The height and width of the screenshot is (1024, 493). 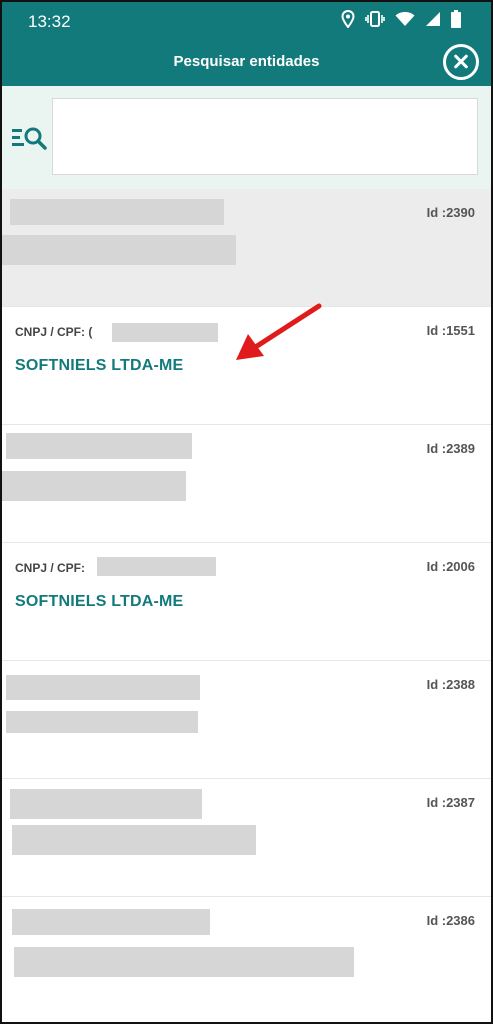 I want to click on cnpj-label: CNPJ / CPF: (, so click(x=54, y=332).